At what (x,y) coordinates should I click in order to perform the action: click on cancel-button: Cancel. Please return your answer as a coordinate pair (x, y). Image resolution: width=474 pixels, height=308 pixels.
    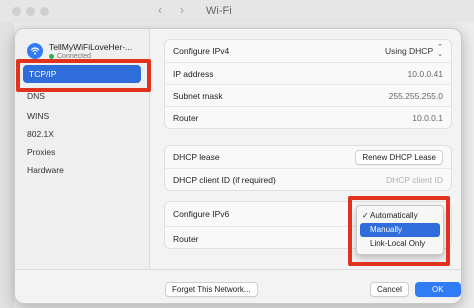
    Looking at the image, I should click on (389, 289).